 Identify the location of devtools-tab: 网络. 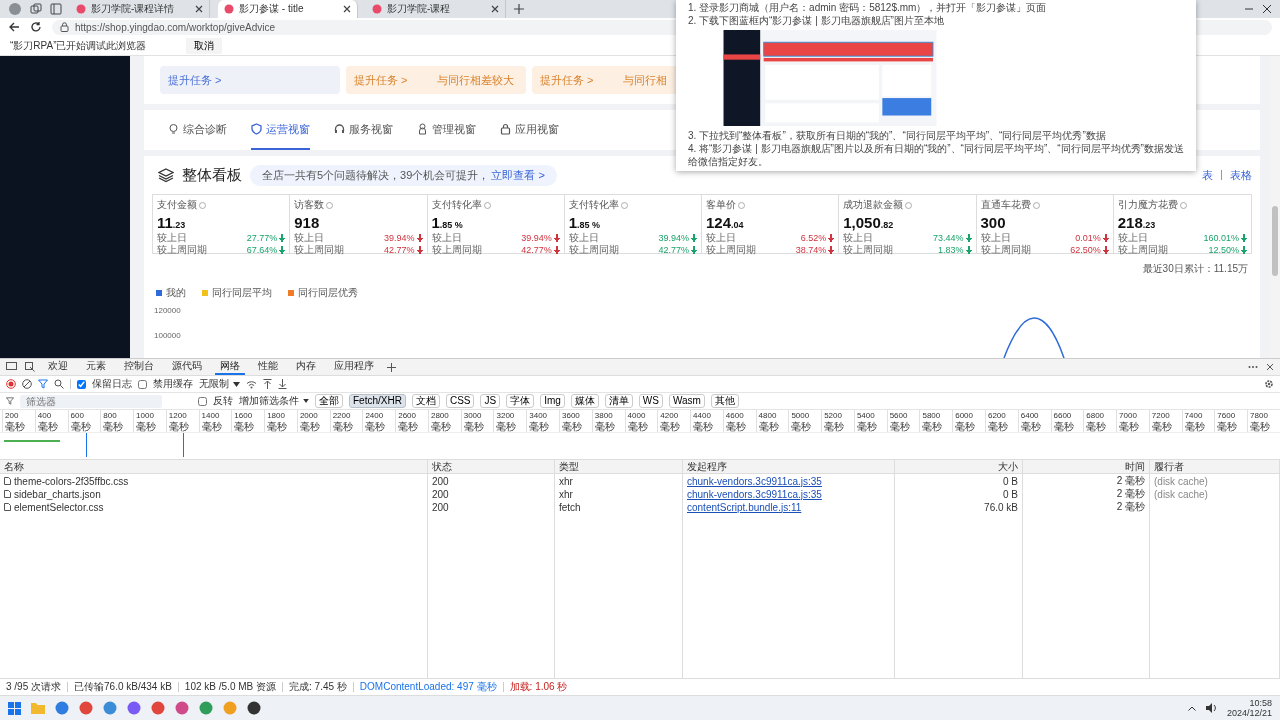
(230, 367).